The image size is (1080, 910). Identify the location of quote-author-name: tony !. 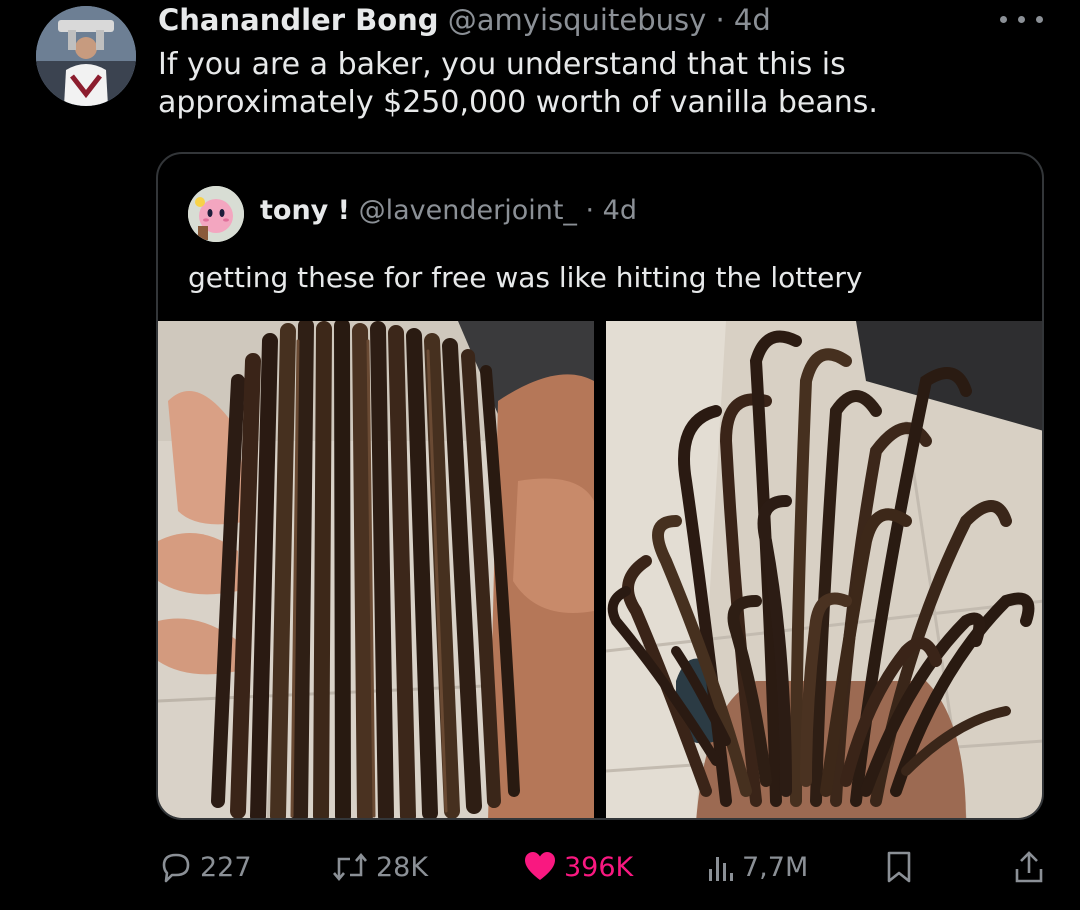
(305, 210).